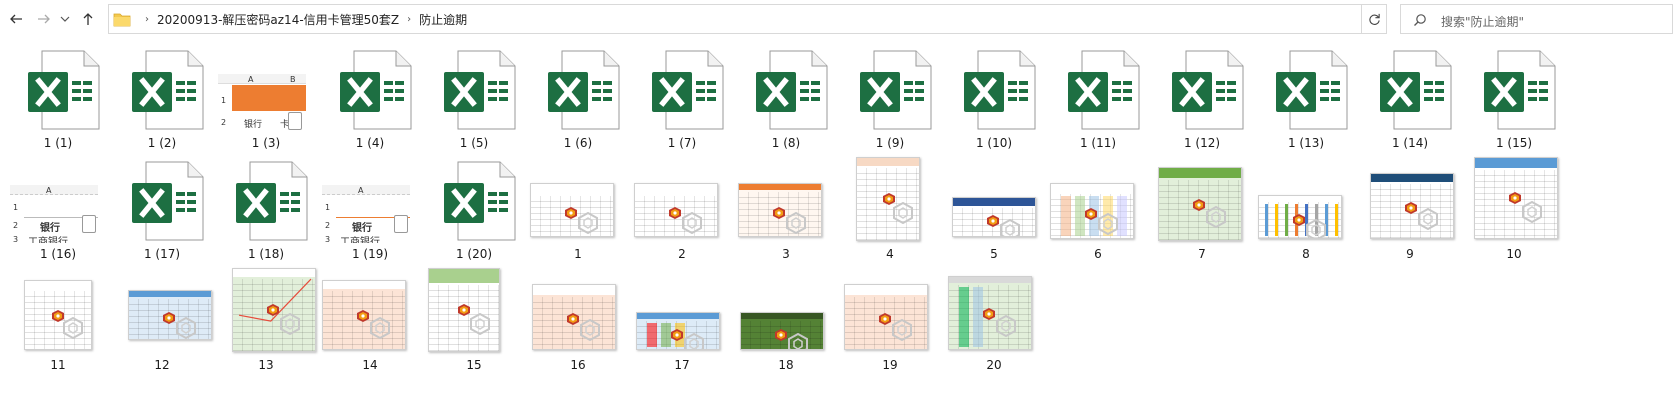  What do you see at coordinates (1202, 100) in the screenshot?
I see `file-item: 1 (12)` at bounding box center [1202, 100].